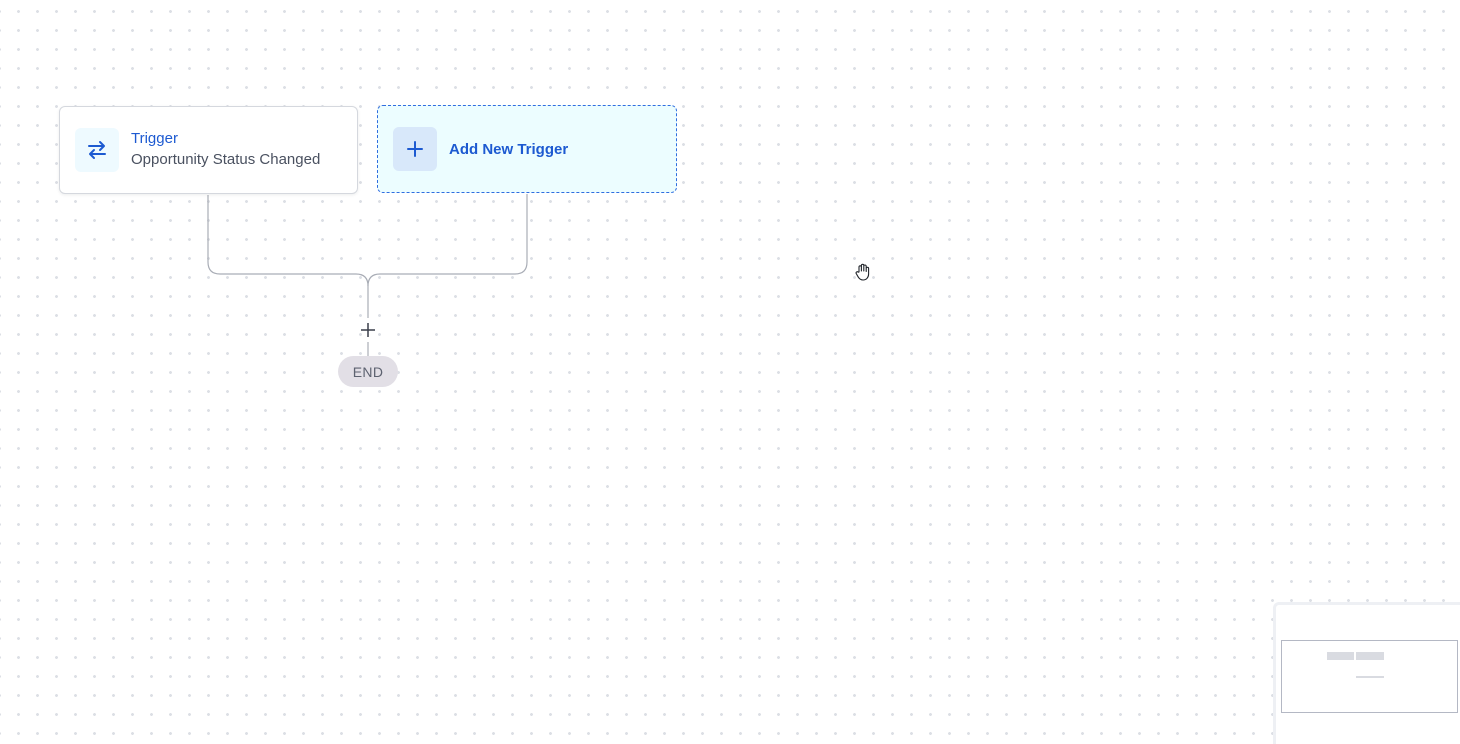 The height and width of the screenshot is (744, 1460). Describe the element at coordinates (863, 272) in the screenshot. I see `grab-hand-icon` at that location.